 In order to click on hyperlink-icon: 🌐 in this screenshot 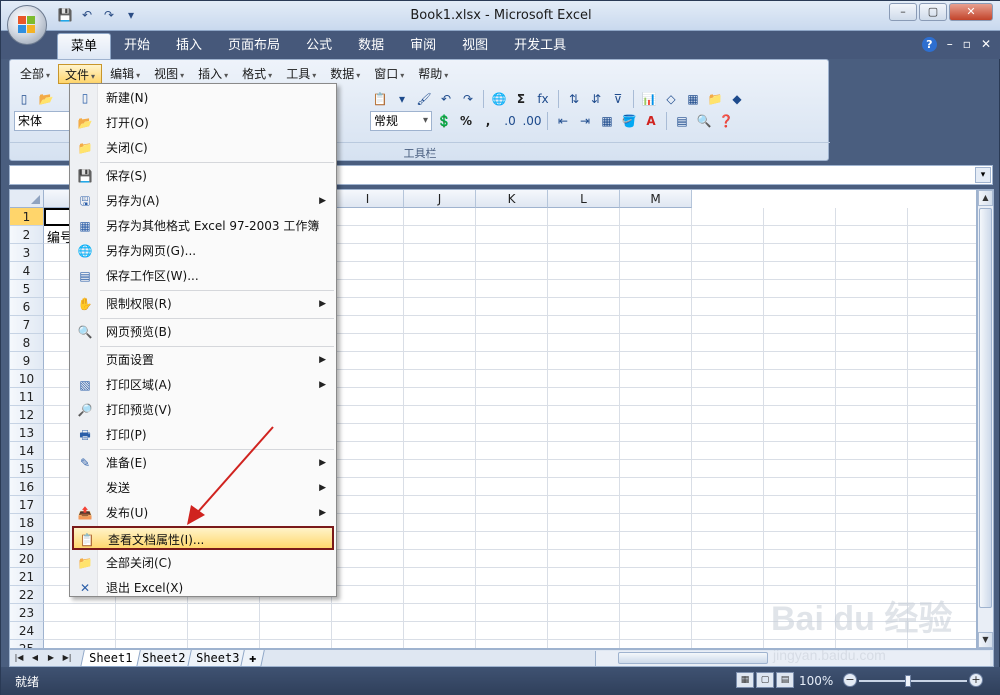, I will do `click(499, 99)`.